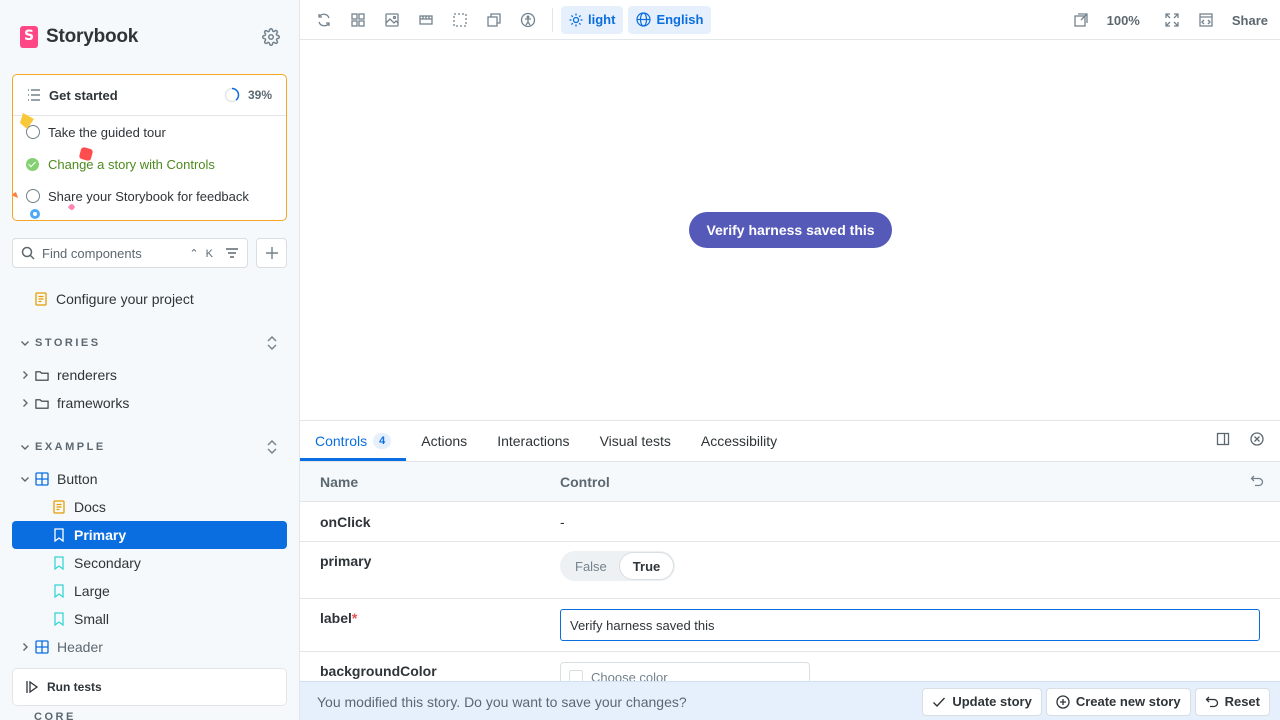 Image resolution: width=1280 pixels, height=720 pixels. What do you see at coordinates (1123, 20) in the screenshot?
I see `zoom-level: 100%` at bounding box center [1123, 20].